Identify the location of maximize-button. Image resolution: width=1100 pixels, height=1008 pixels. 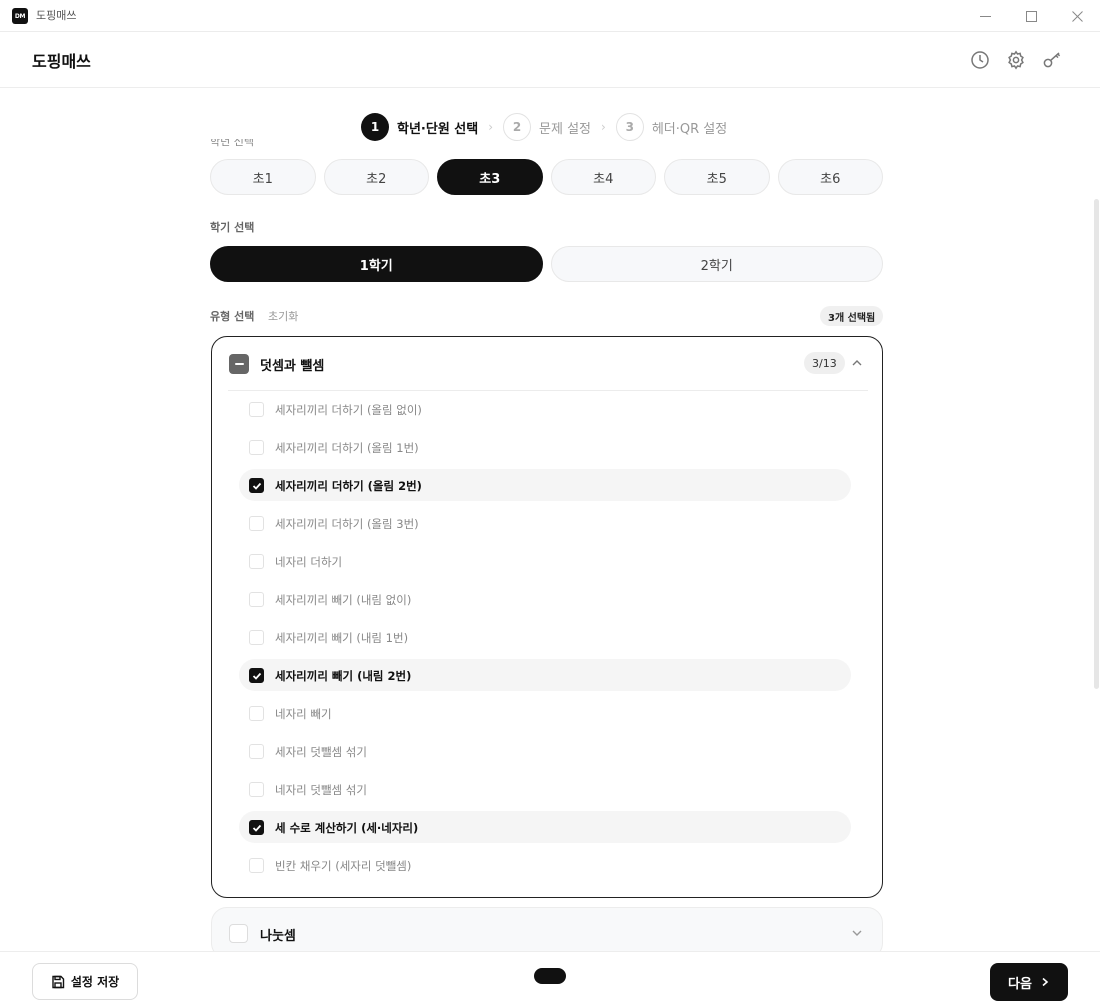
(1031, 16).